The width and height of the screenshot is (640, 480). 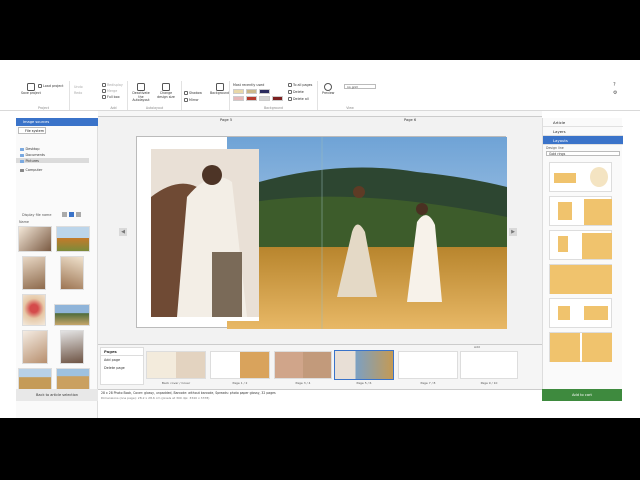 I want to click on redisplay-button: Redisplay, so click(x=112, y=85).